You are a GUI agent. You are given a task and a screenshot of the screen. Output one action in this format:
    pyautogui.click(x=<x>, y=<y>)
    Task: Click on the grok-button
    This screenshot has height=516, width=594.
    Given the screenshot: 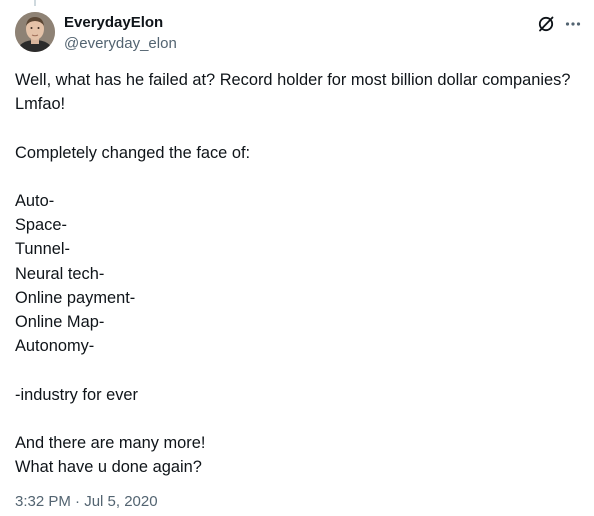 What is the action you would take?
    pyautogui.click(x=546, y=24)
    